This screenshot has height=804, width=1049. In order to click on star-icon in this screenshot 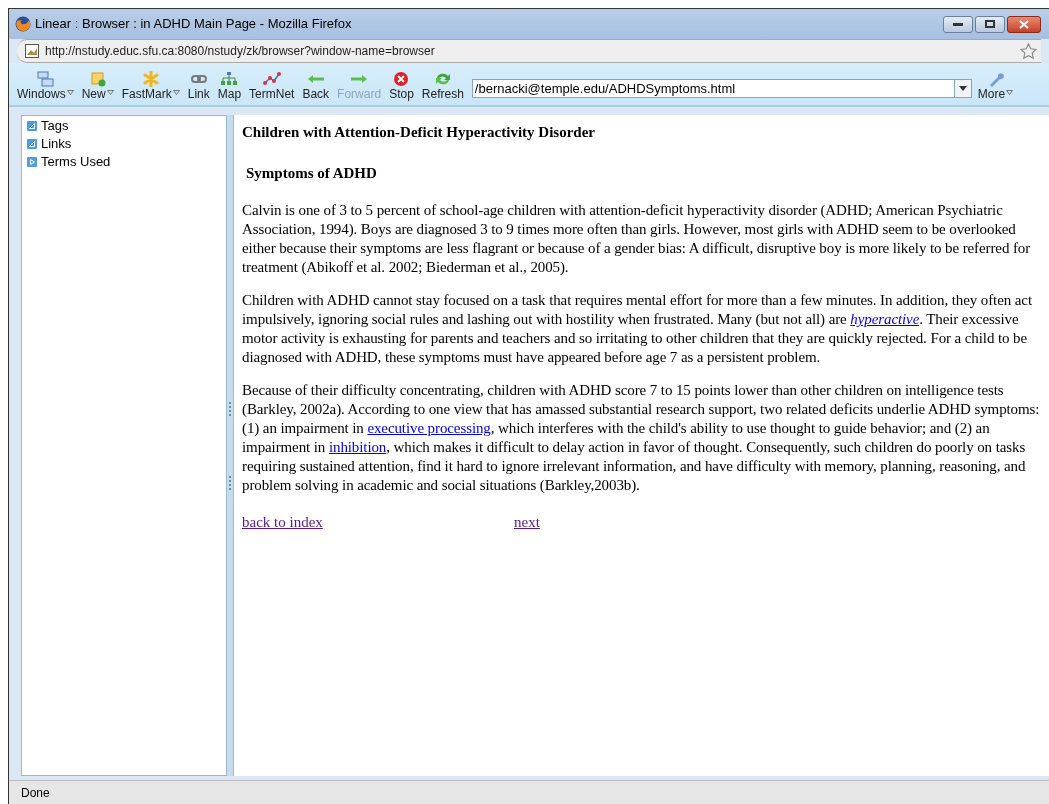, I will do `click(1028, 51)`.